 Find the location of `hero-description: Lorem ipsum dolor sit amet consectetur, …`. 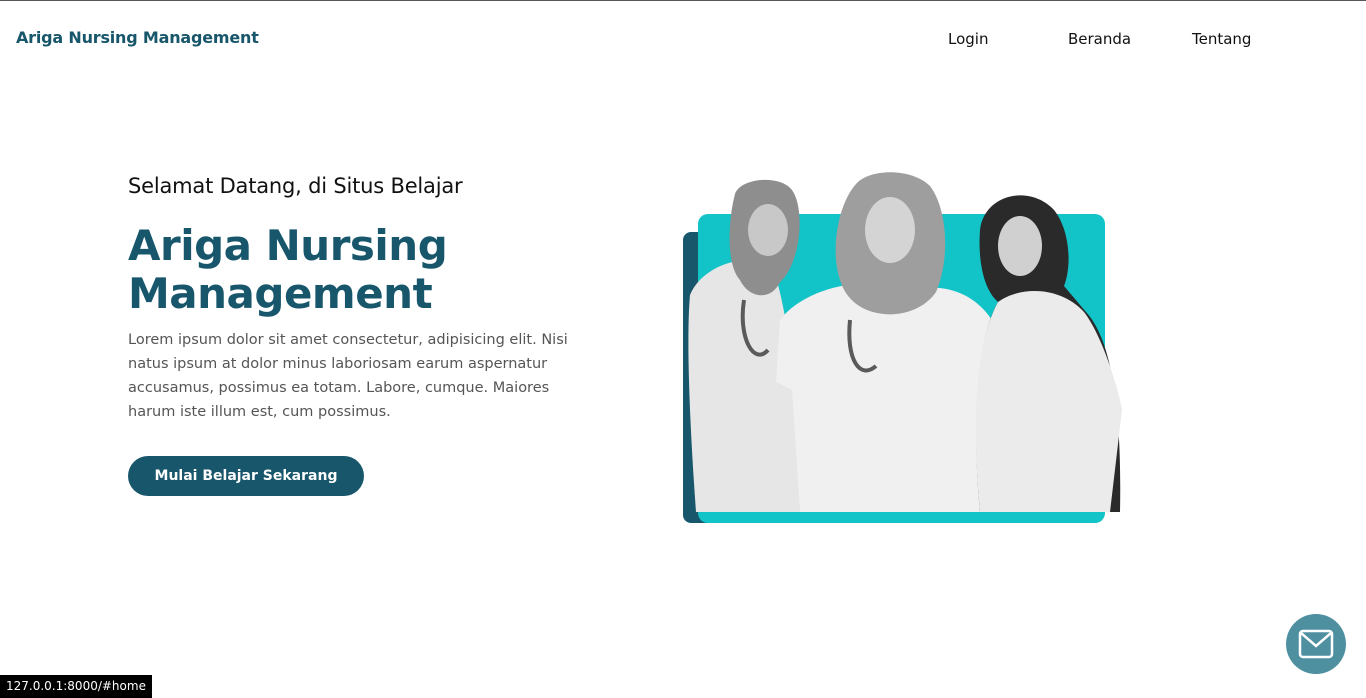

hero-description: Lorem ipsum dolor sit amet consectetur, … is located at coordinates (348, 376).